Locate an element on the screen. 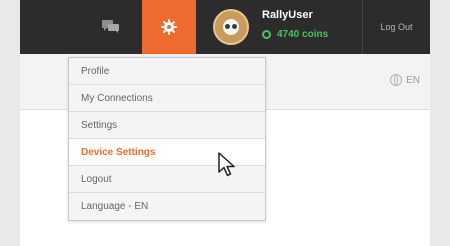 The height and width of the screenshot is (246, 450). language-selector: EN is located at coordinates (405, 80).